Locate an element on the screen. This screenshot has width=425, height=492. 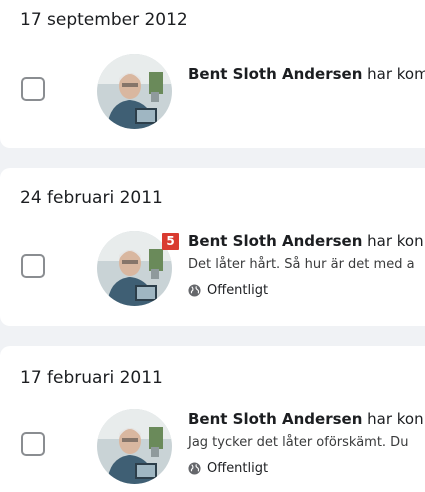
notification-badge: 5 is located at coordinates (170, 241).